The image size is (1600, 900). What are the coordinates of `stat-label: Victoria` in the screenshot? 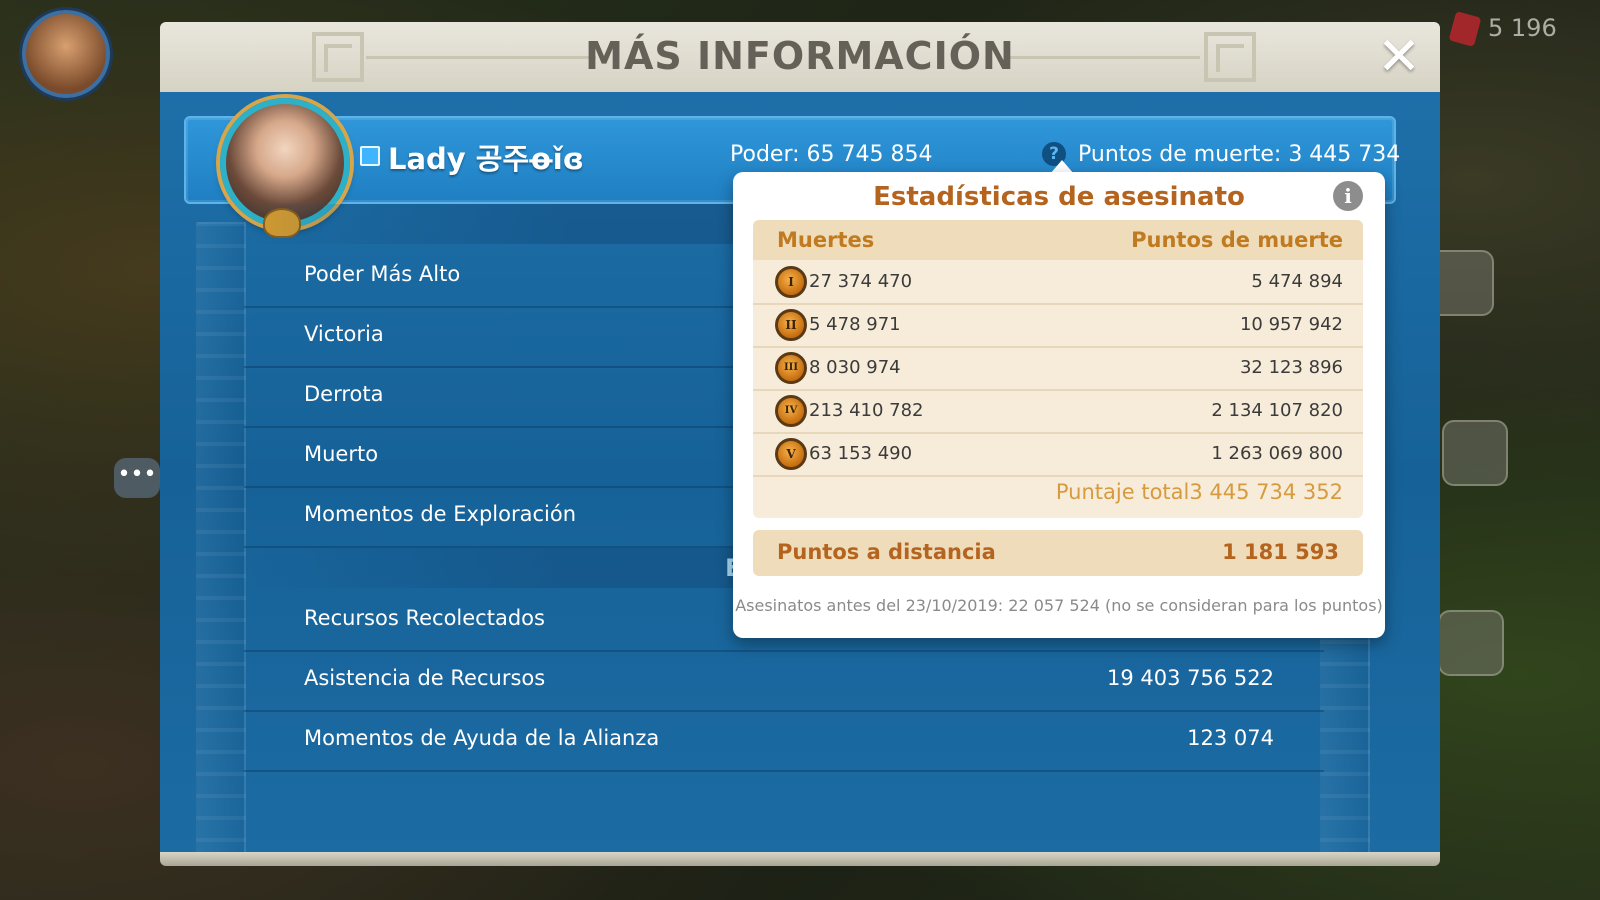 It's located at (344, 334).